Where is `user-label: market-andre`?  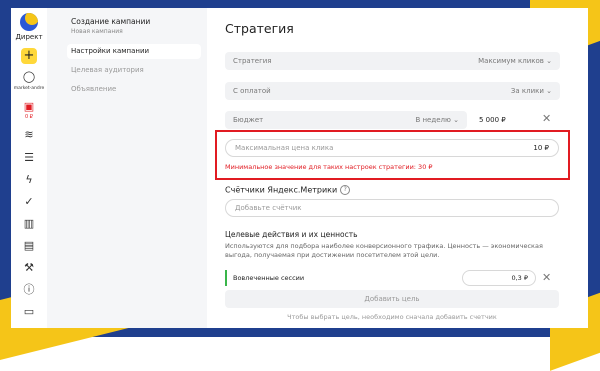 user-label: market-andre is located at coordinates (29, 88).